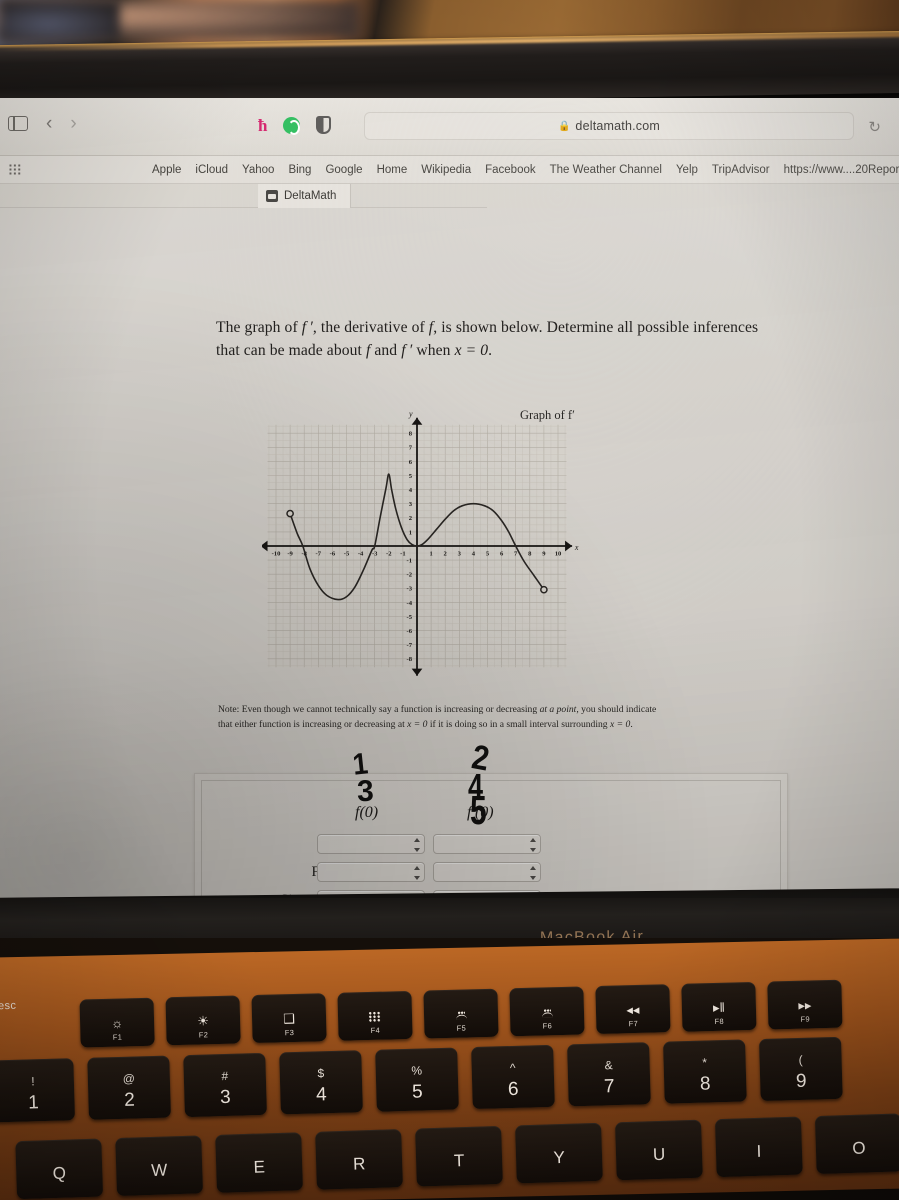 Image resolution: width=899 pixels, height=1200 pixels. I want to click on bookmark-item: Yahoo, so click(258, 170).